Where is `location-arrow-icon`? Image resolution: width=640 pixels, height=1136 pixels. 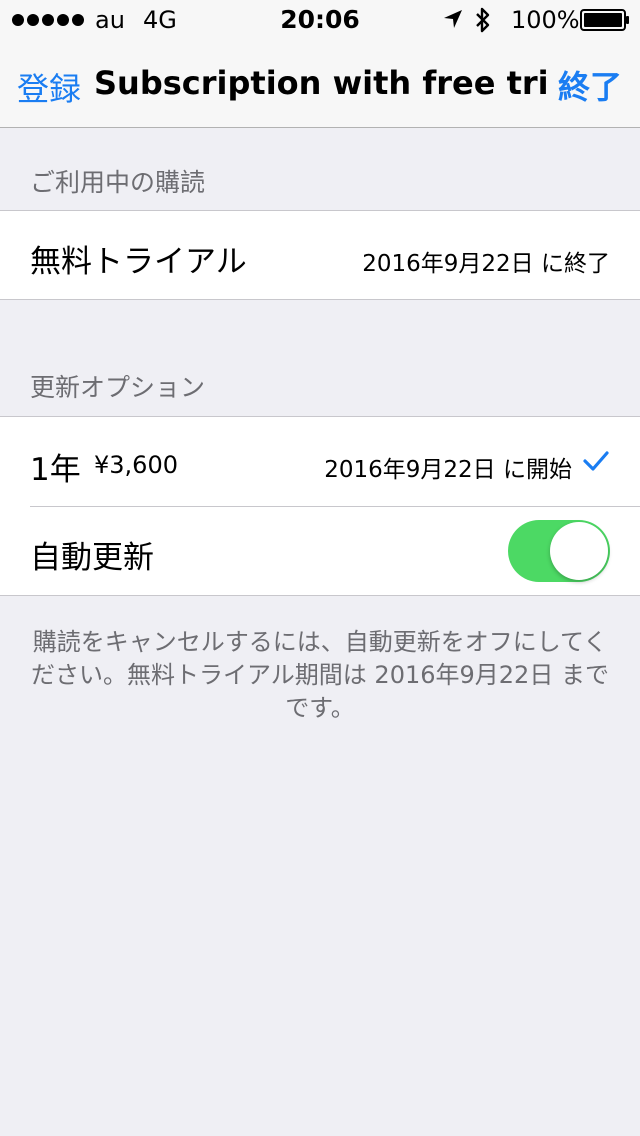 location-arrow-icon is located at coordinates (453, 19).